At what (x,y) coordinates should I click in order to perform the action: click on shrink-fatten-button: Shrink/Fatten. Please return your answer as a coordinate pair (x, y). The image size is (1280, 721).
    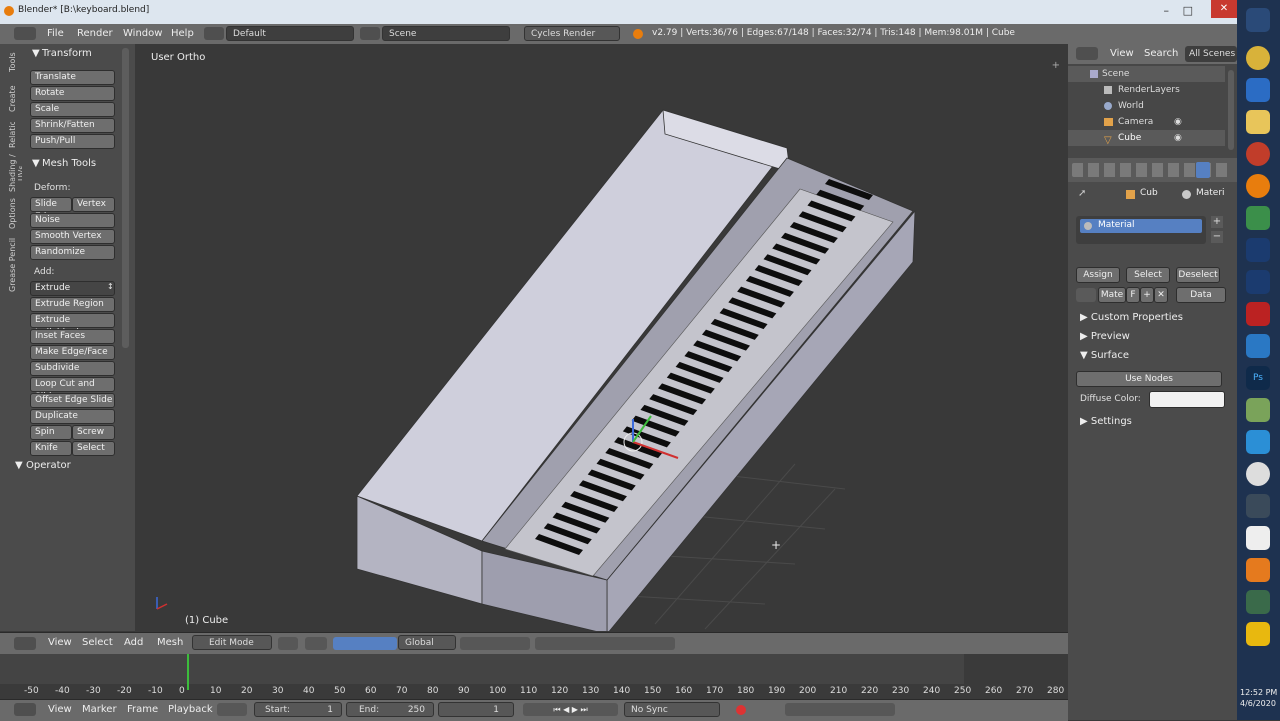
    Looking at the image, I should click on (72, 125).